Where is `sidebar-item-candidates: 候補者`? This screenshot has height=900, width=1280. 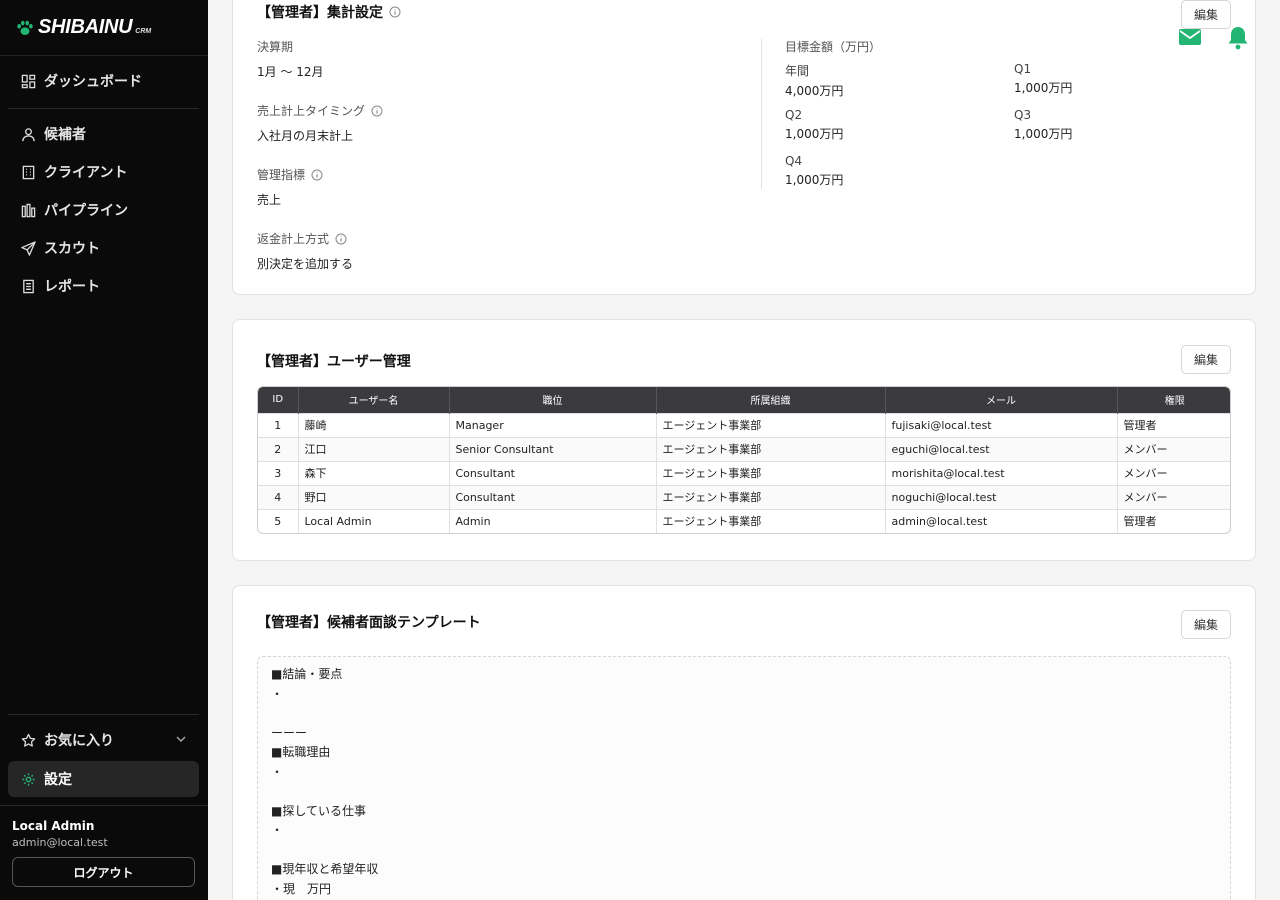
sidebar-item-candidates: 候補者 is located at coordinates (103, 134).